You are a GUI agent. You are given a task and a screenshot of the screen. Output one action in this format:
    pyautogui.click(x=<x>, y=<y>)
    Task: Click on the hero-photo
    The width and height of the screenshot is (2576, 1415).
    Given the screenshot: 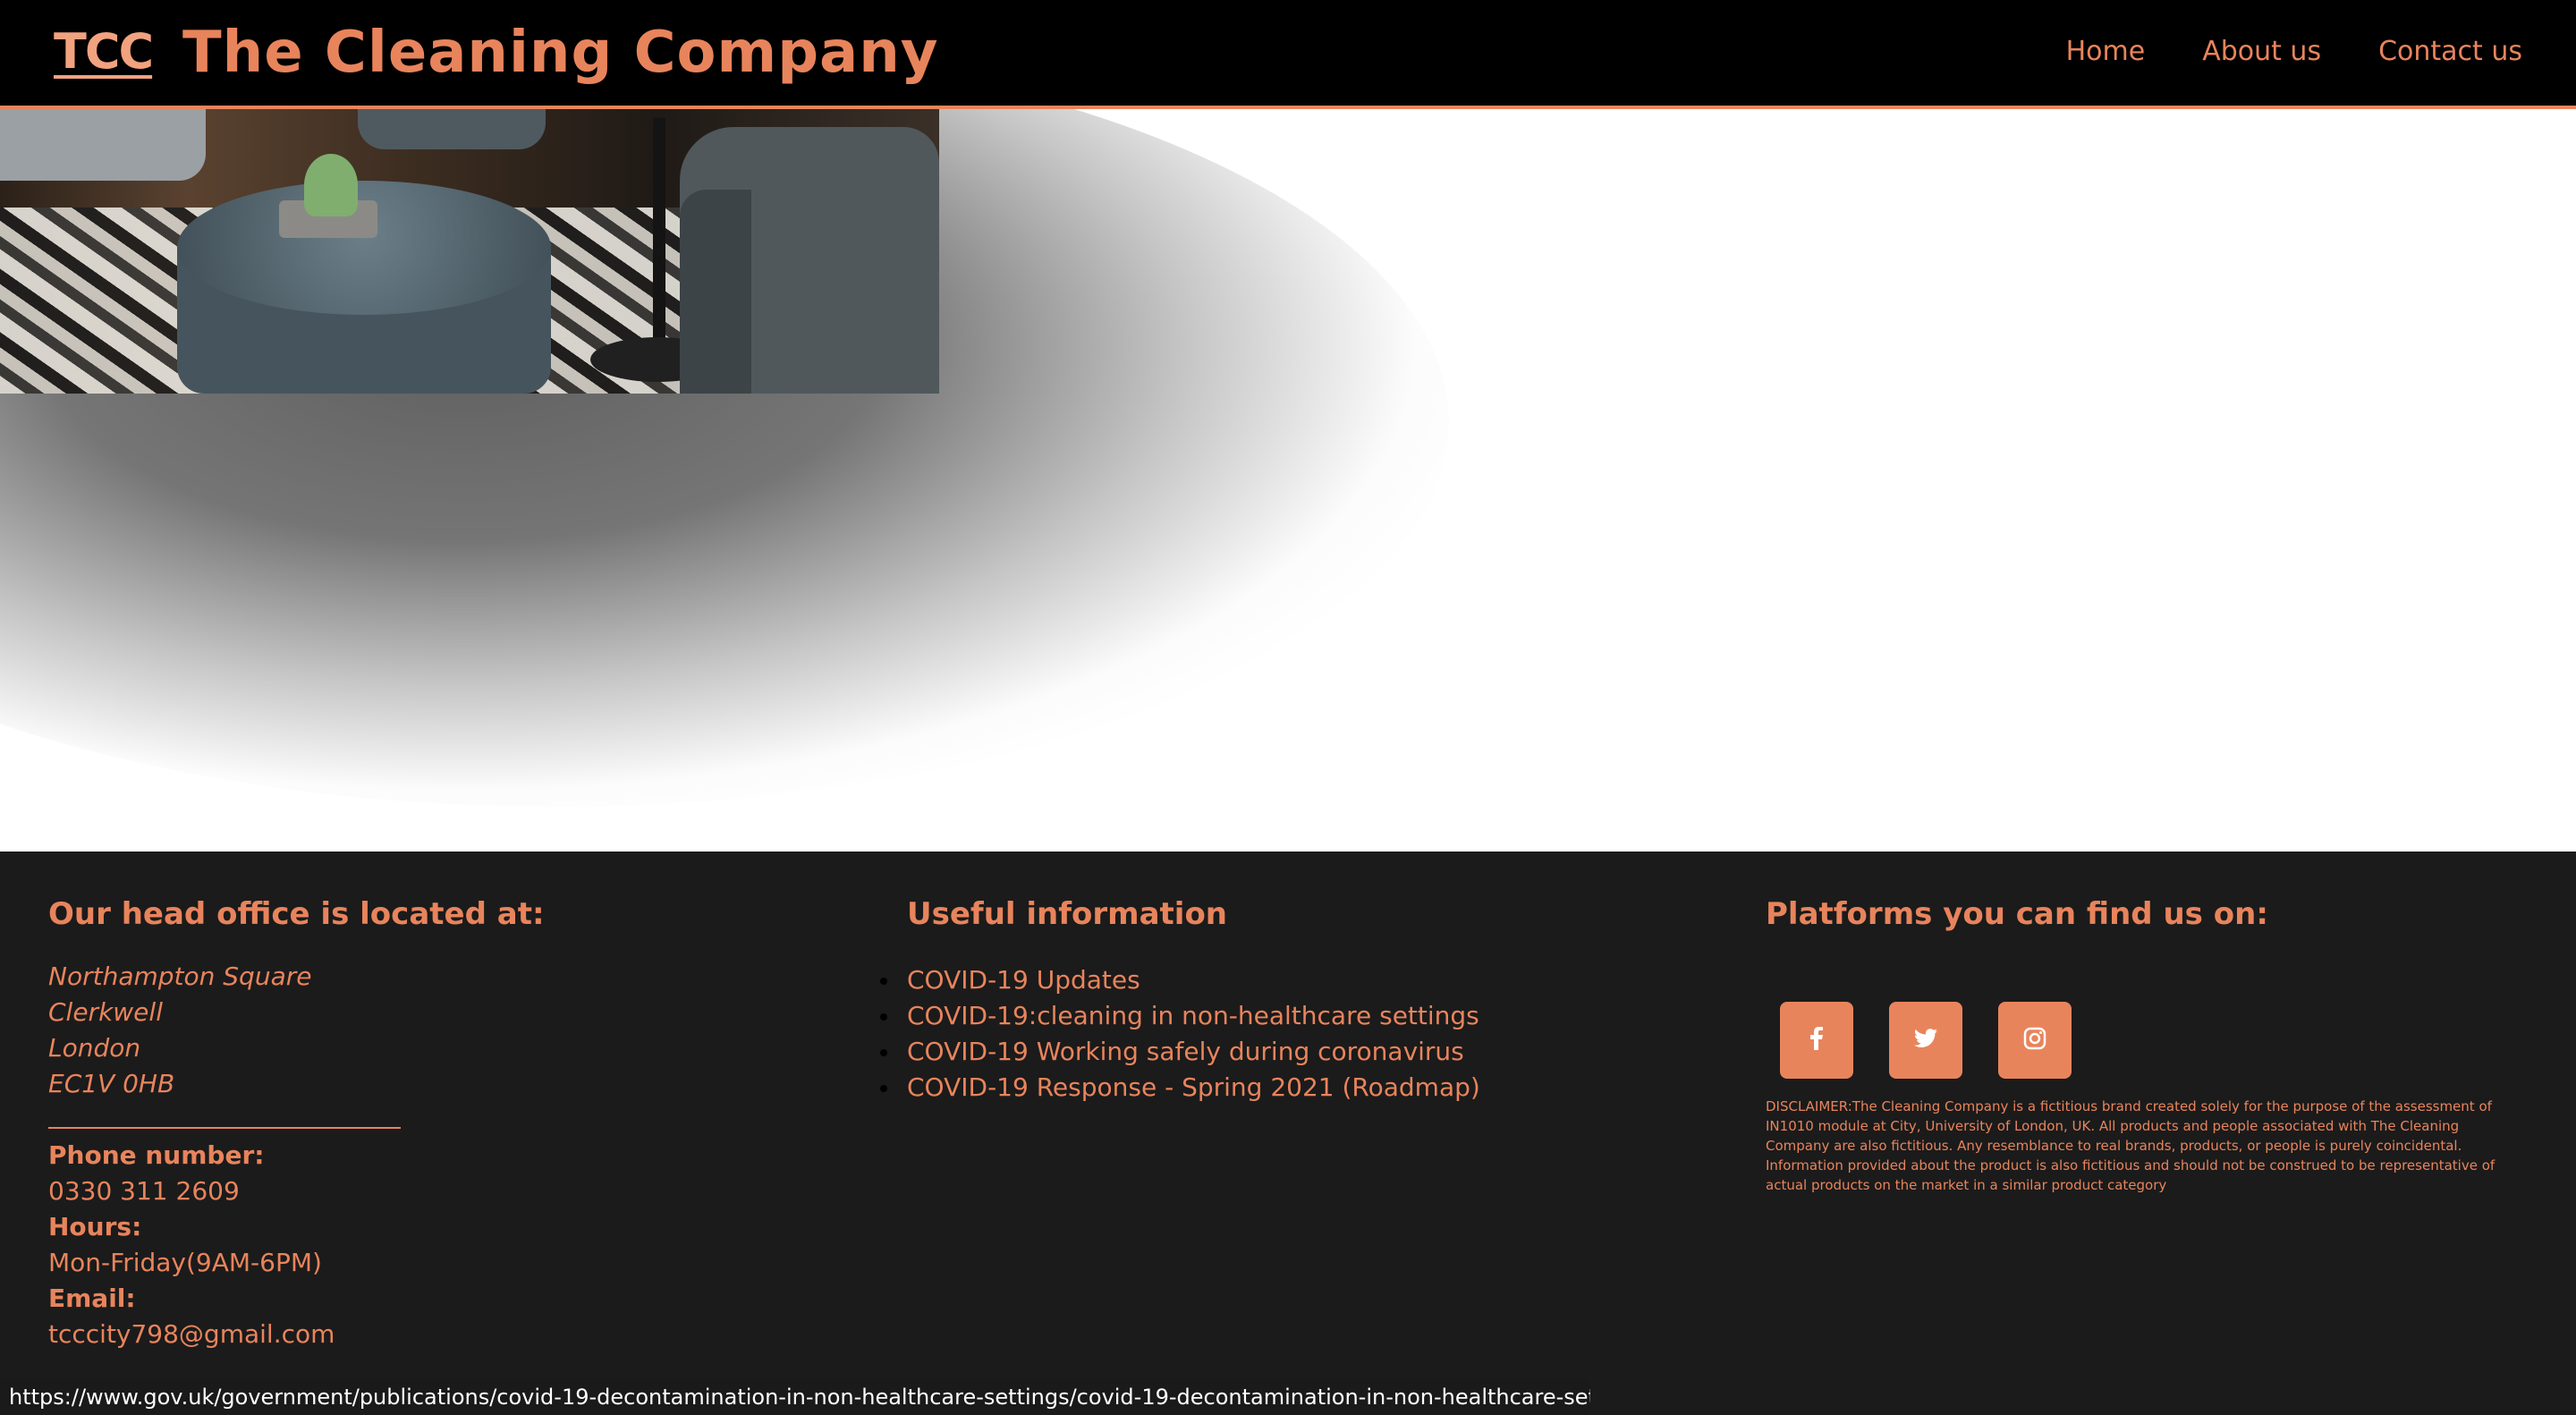 What is the action you would take?
    pyautogui.click(x=469, y=252)
    